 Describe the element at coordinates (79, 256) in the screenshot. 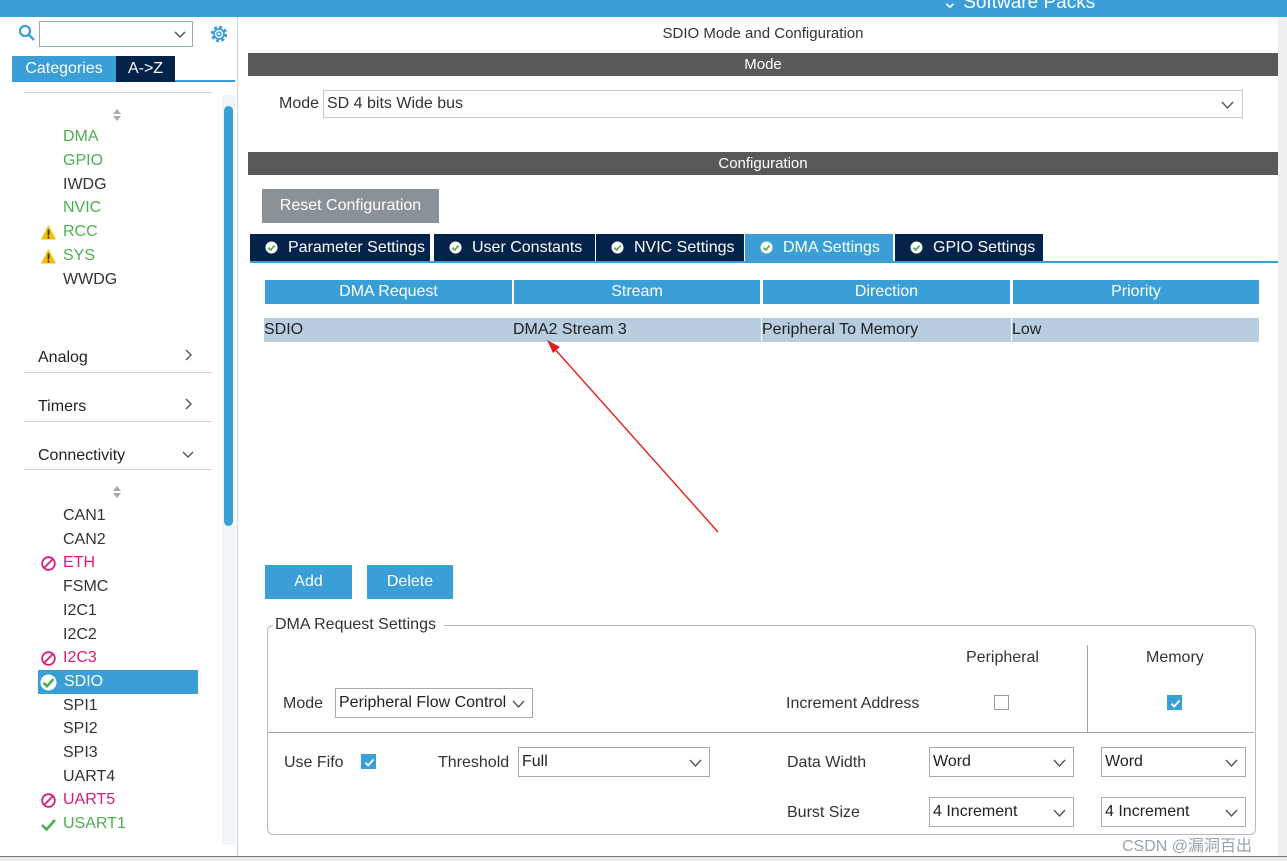

I see `sidebar-item-sys: SYS` at that location.